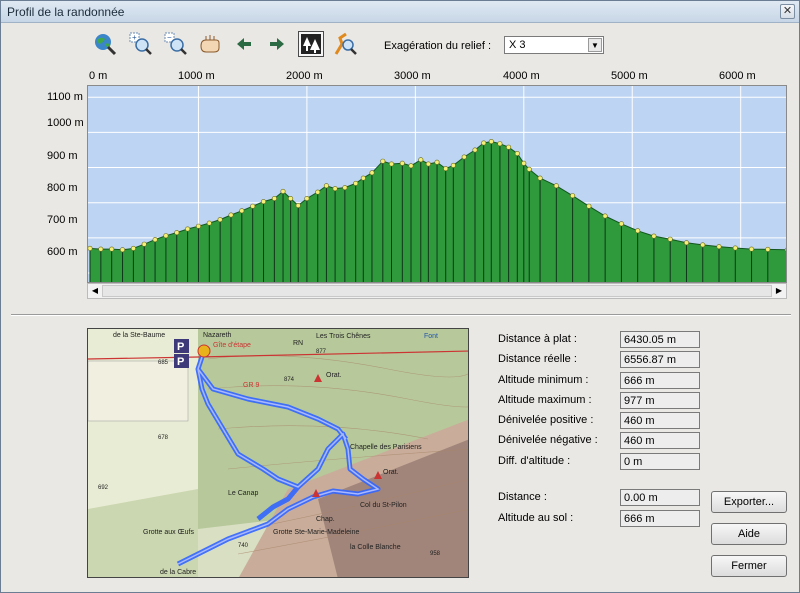  I want to click on scrollbar-thumb, so click(437, 291).